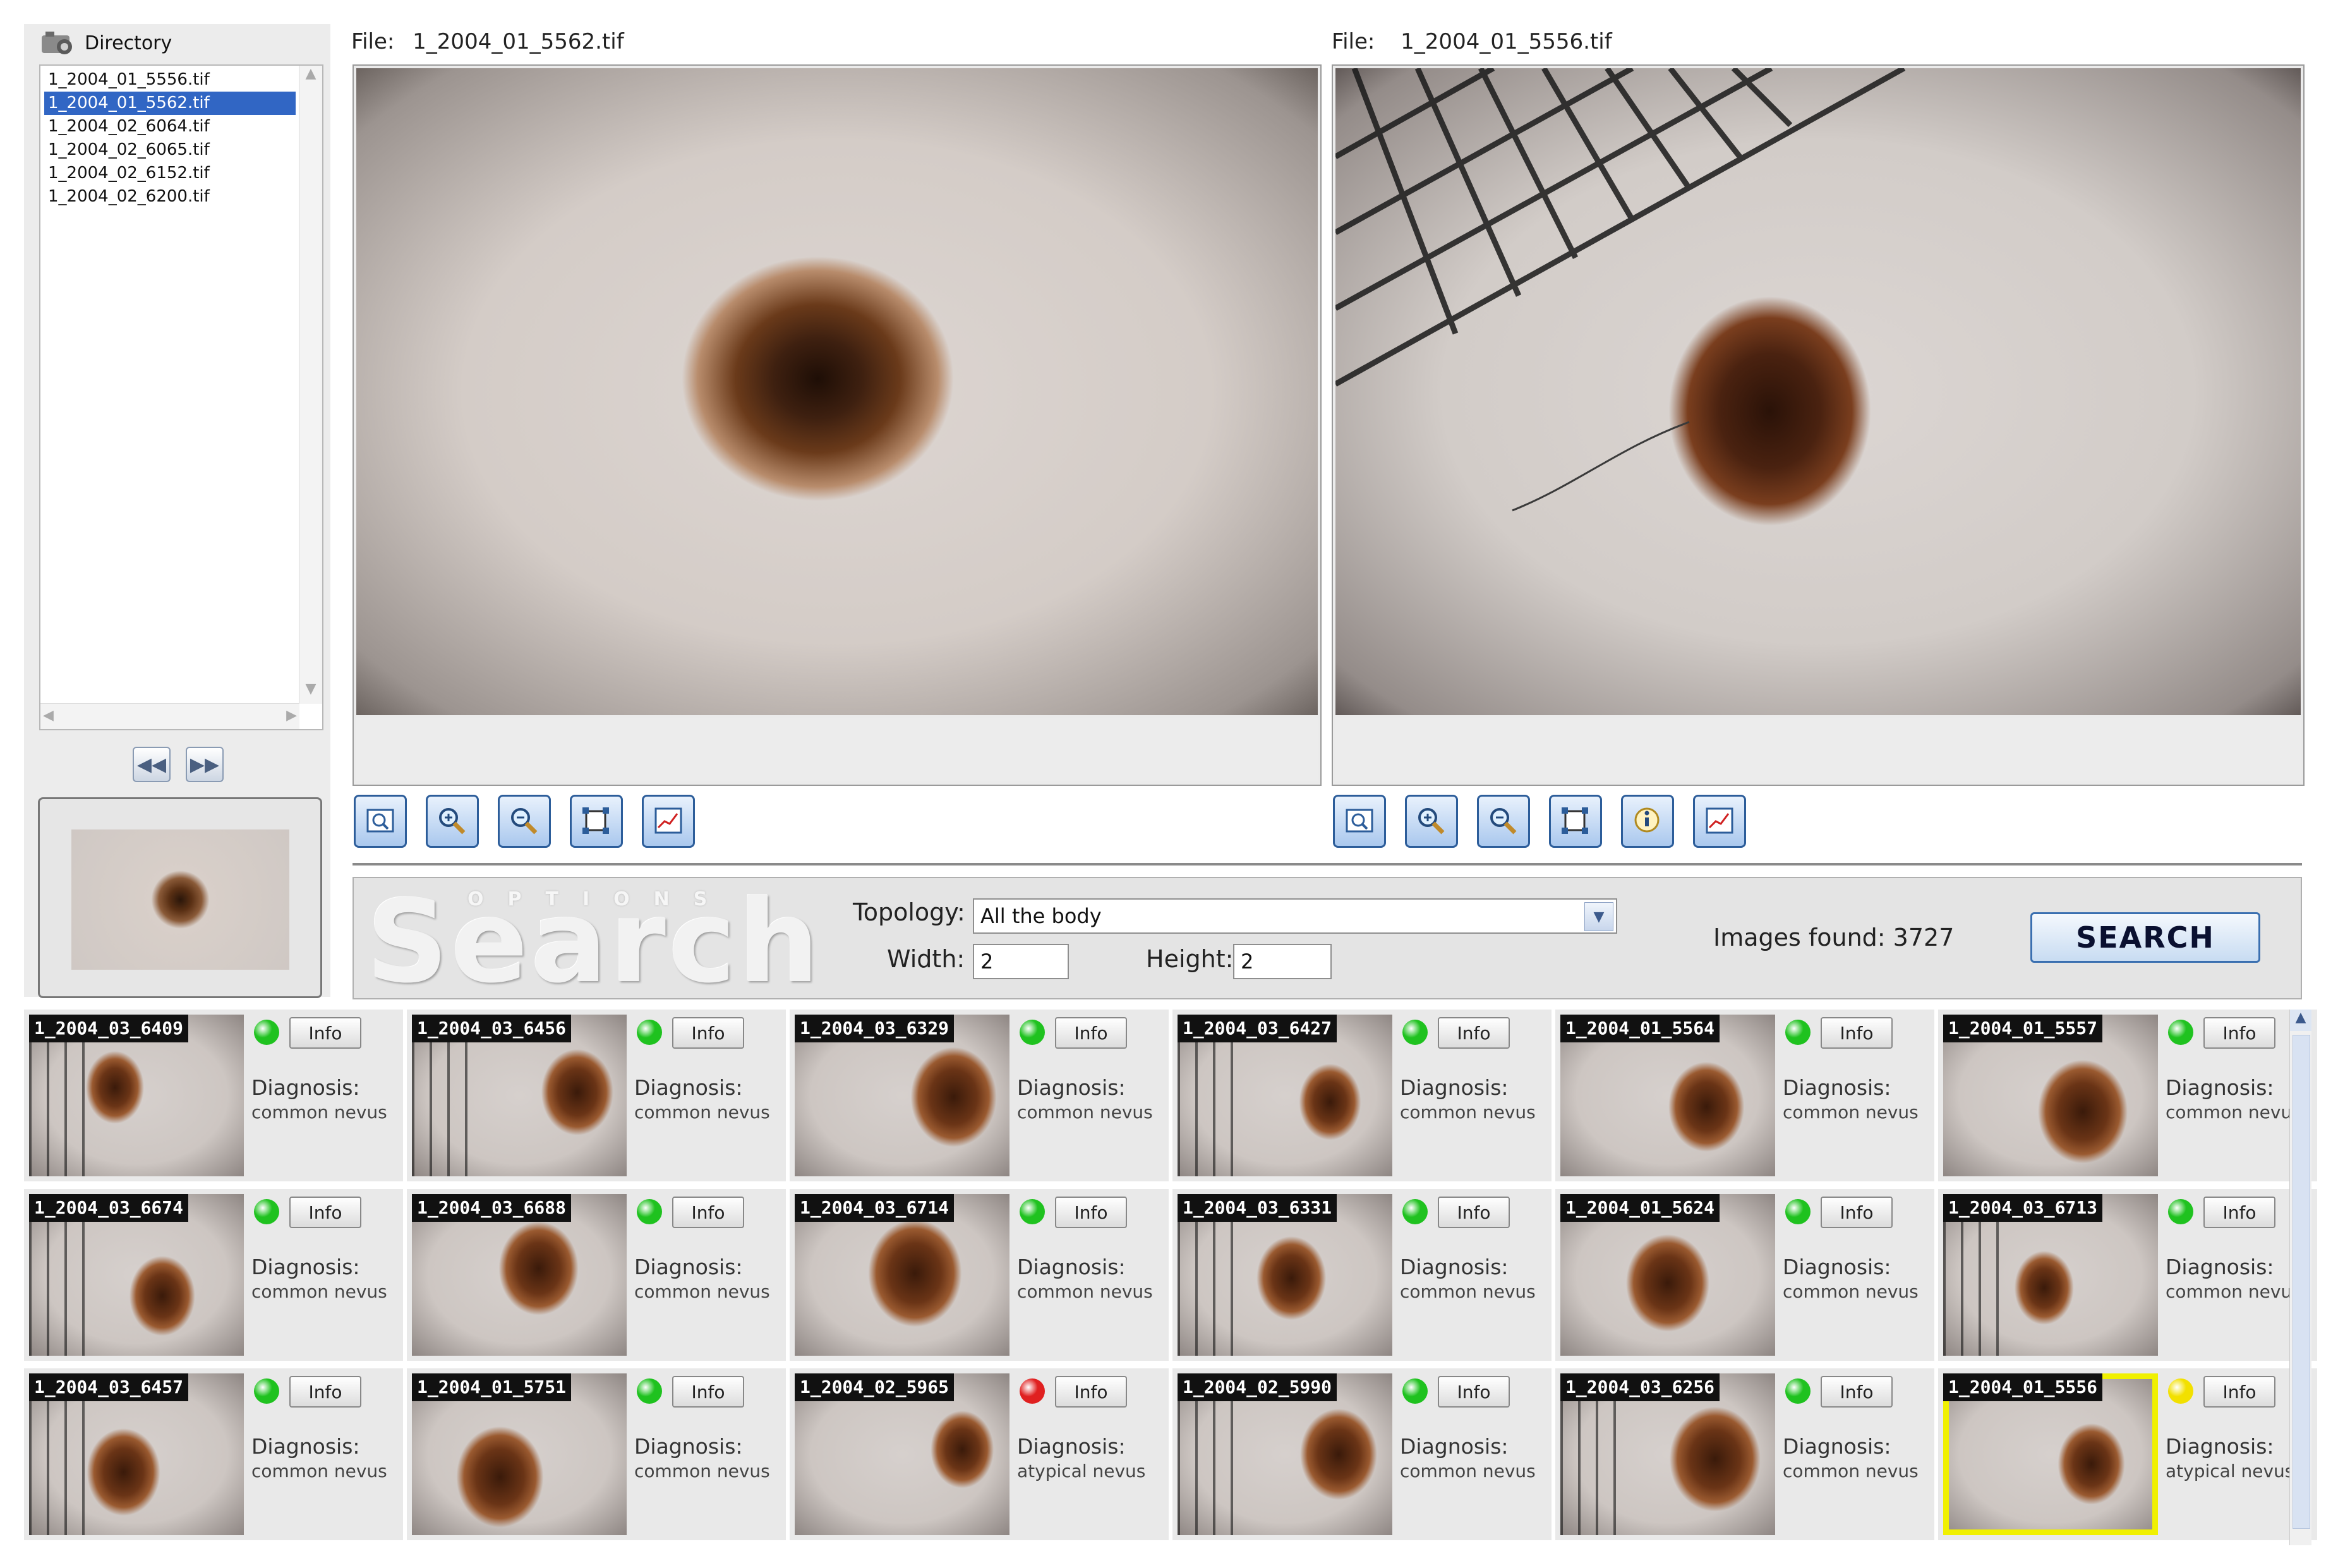  What do you see at coordinates (170, 716) in the screenshot?
I see `file-list-hscrollbar: ◀ ▶` at bounding box center [170, 716].